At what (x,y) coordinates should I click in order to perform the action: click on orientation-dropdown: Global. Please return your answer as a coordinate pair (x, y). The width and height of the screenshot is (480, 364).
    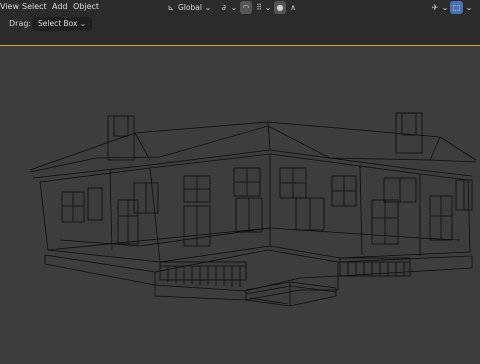
    Looking at the image, I should click on (190, 8).